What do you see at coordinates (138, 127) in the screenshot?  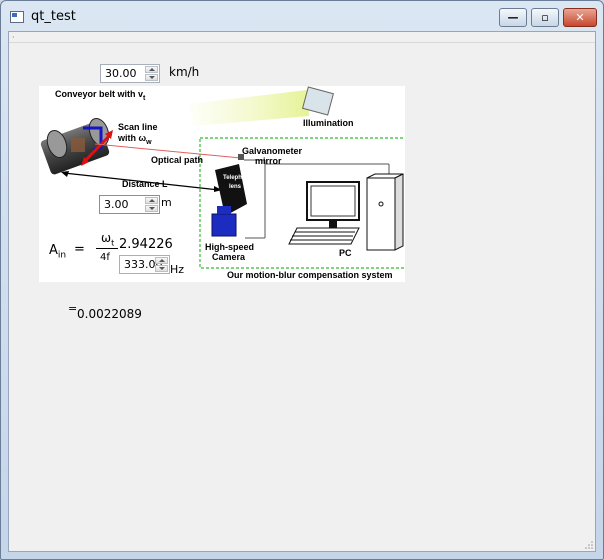 I see `scan-line-label: Scan line` at bounding box center [138, 127].